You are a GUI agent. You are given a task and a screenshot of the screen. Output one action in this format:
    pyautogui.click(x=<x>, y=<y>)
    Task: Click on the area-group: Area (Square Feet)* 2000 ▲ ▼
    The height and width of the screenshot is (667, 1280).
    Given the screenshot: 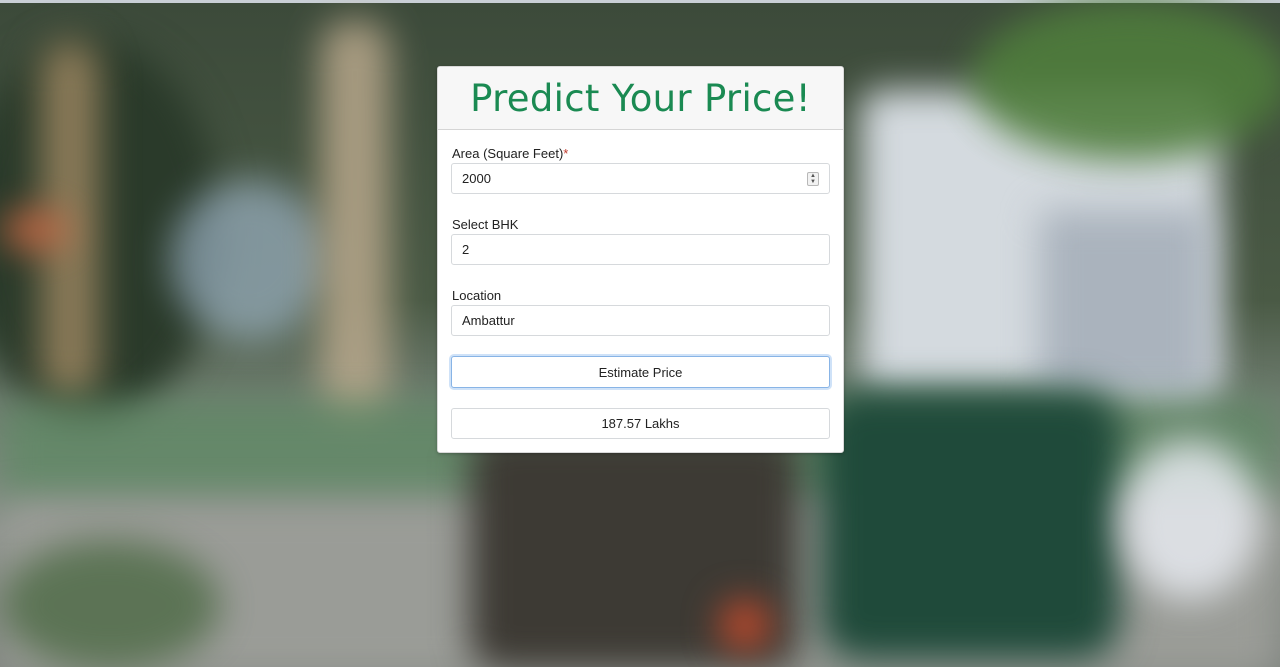 What is the action you would take?
    pyautogui.click(x=640, y=170)
    